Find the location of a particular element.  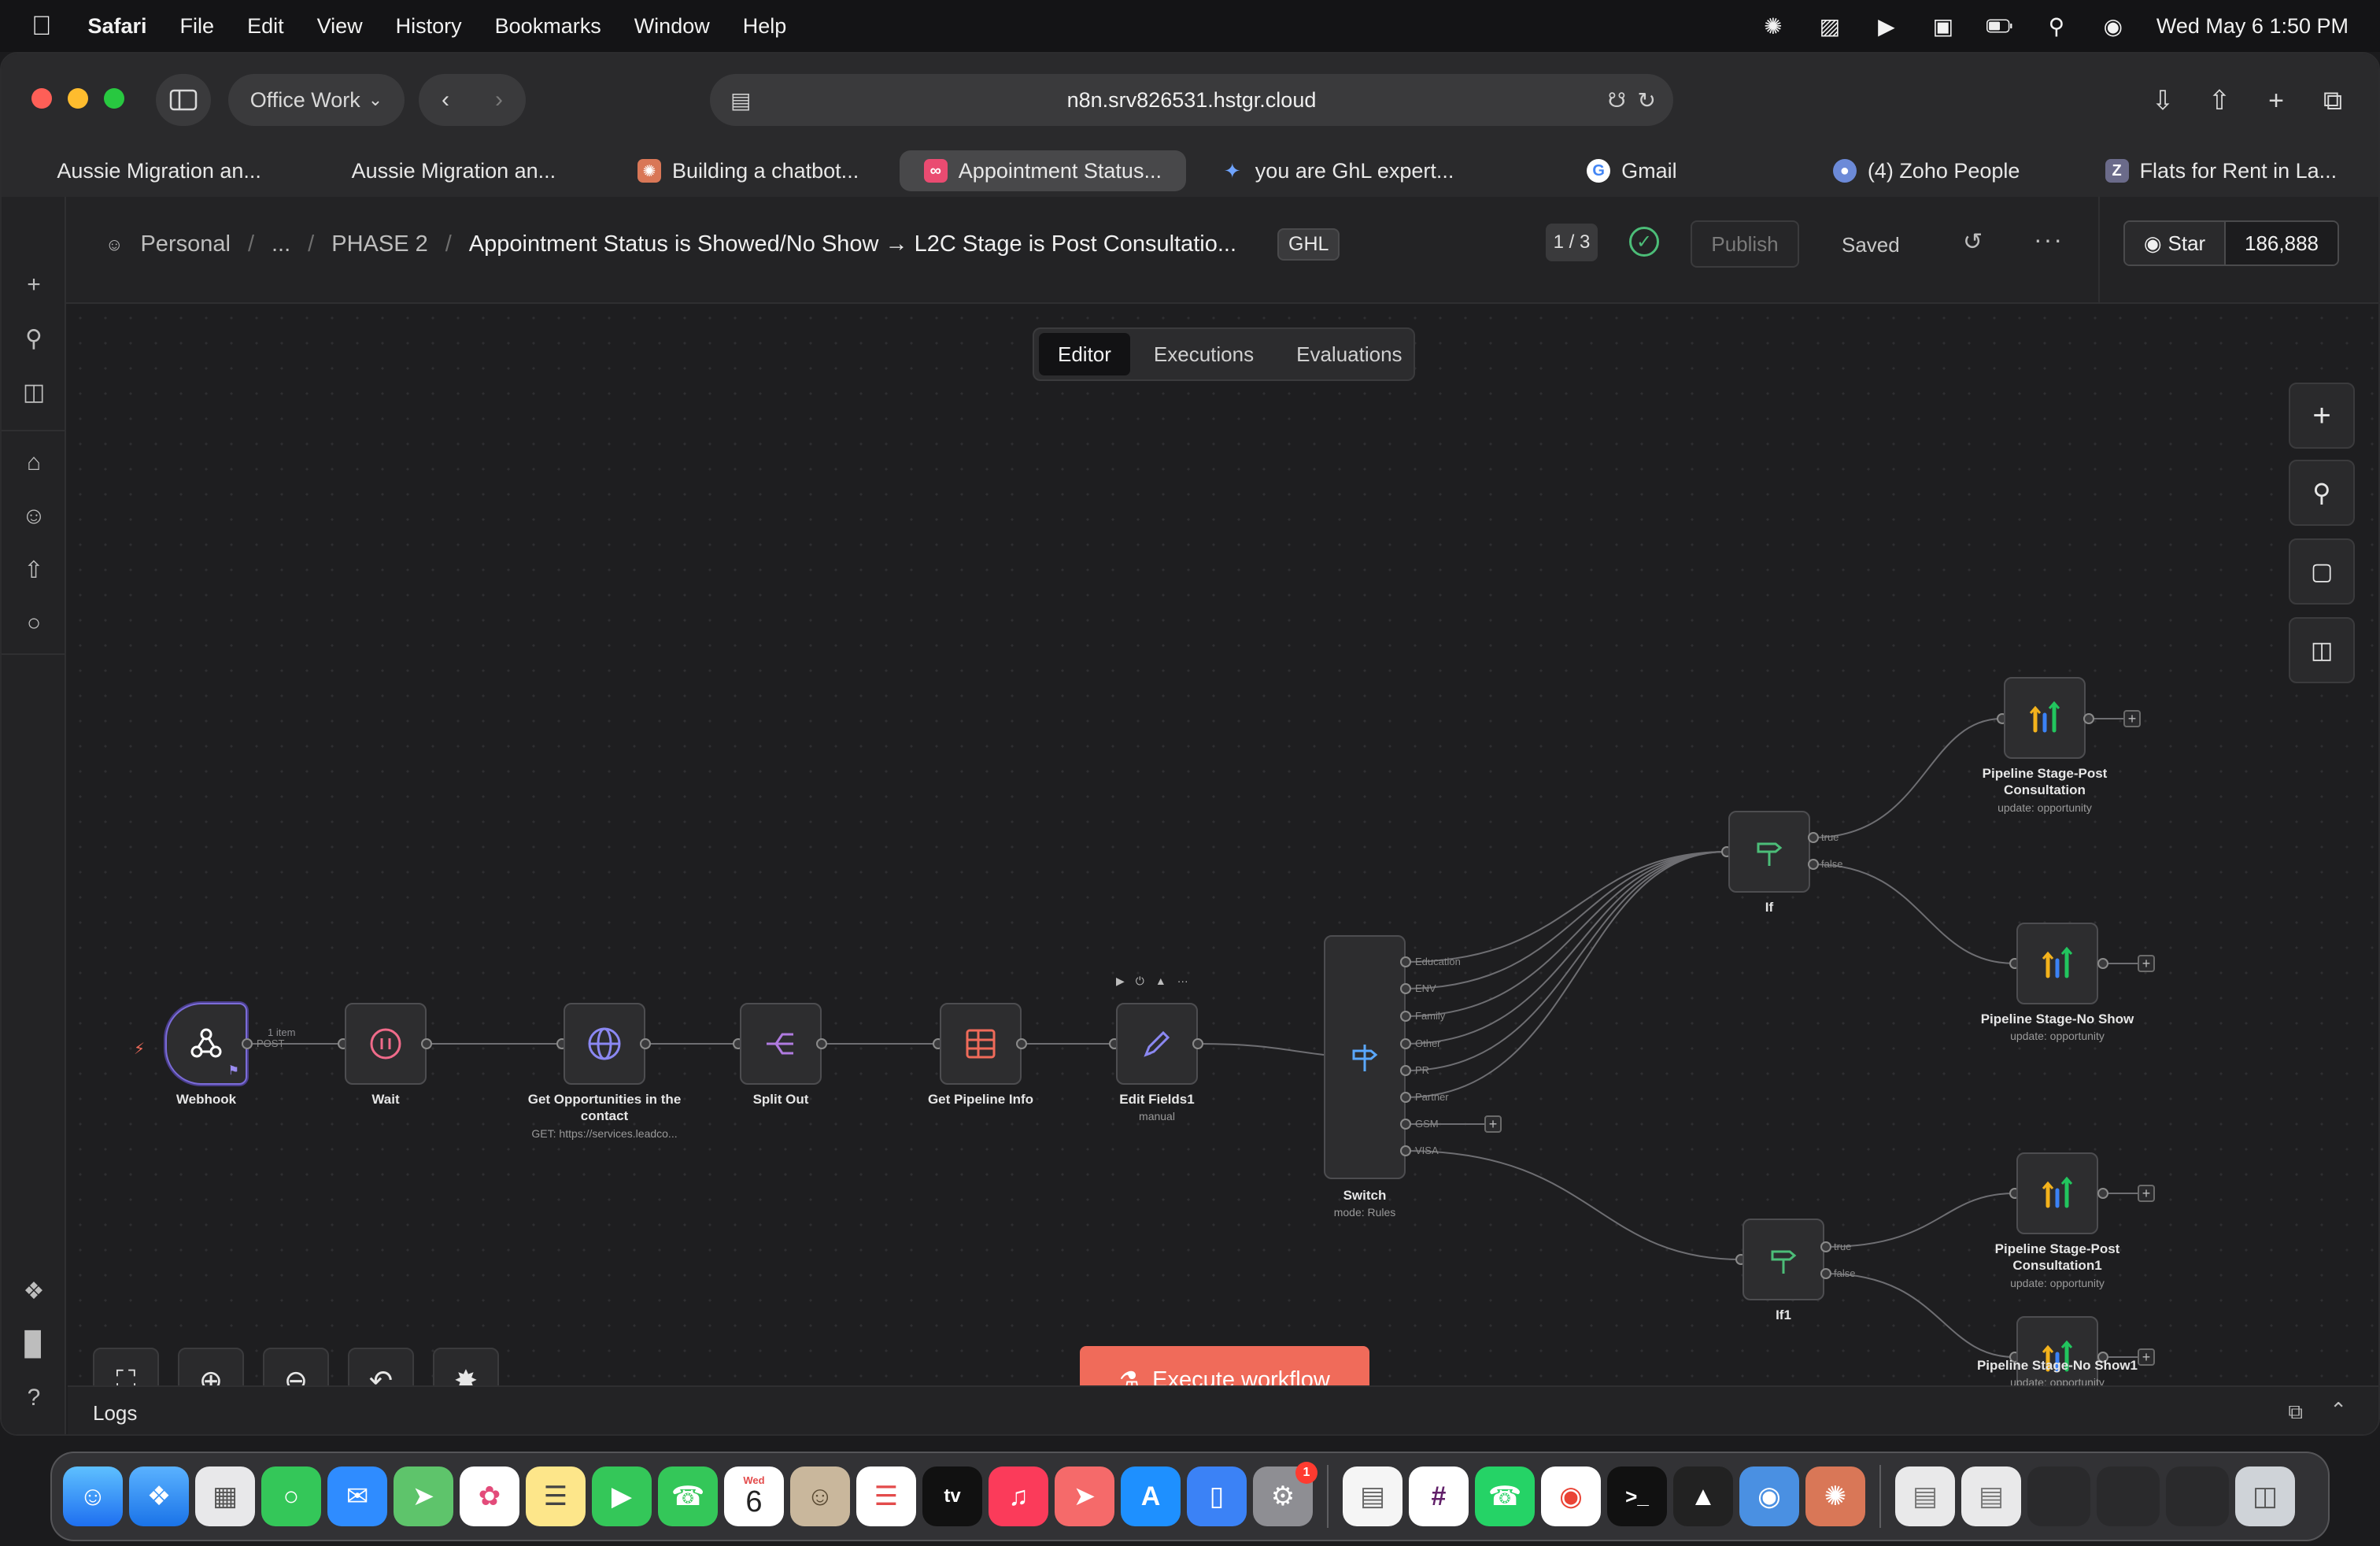

delete-icon: ▲ is located at coordinates (1160, 981).